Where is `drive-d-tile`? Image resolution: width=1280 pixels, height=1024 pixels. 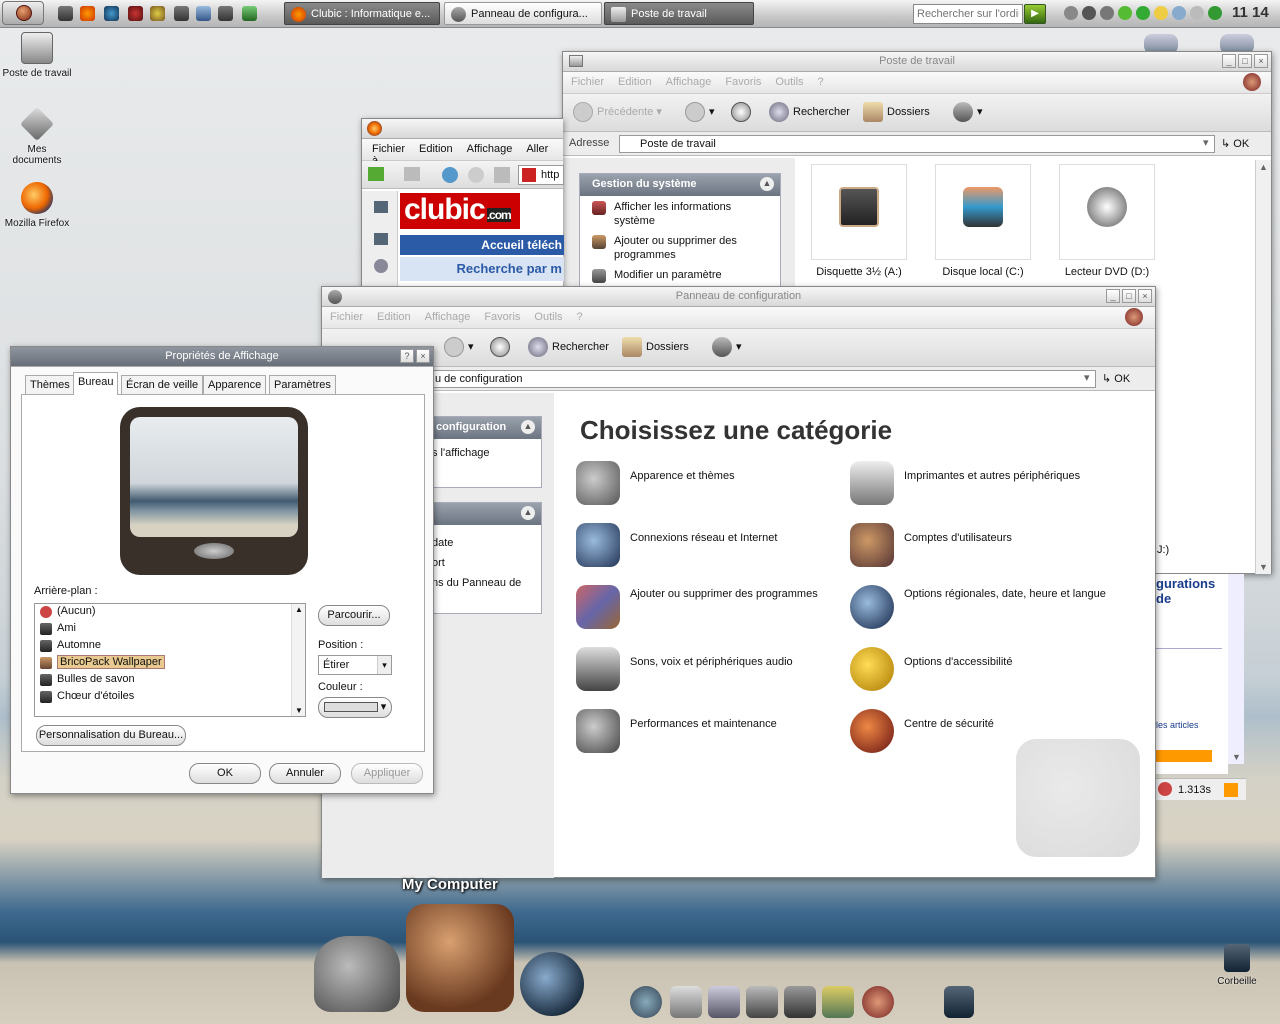 drive-d-tile is located at coordinates (1107, 212).